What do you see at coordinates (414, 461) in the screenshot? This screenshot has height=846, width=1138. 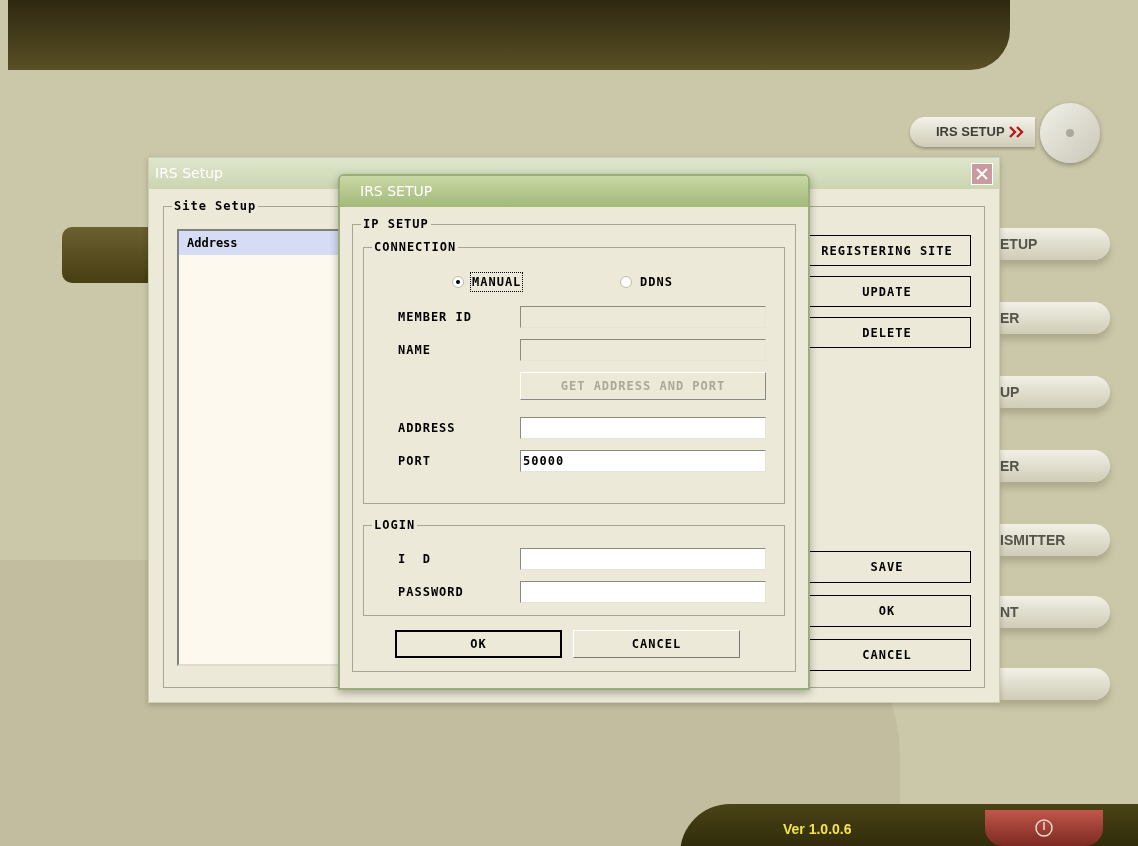 I see `field-label: PORT` at bounding box center [414, 461].